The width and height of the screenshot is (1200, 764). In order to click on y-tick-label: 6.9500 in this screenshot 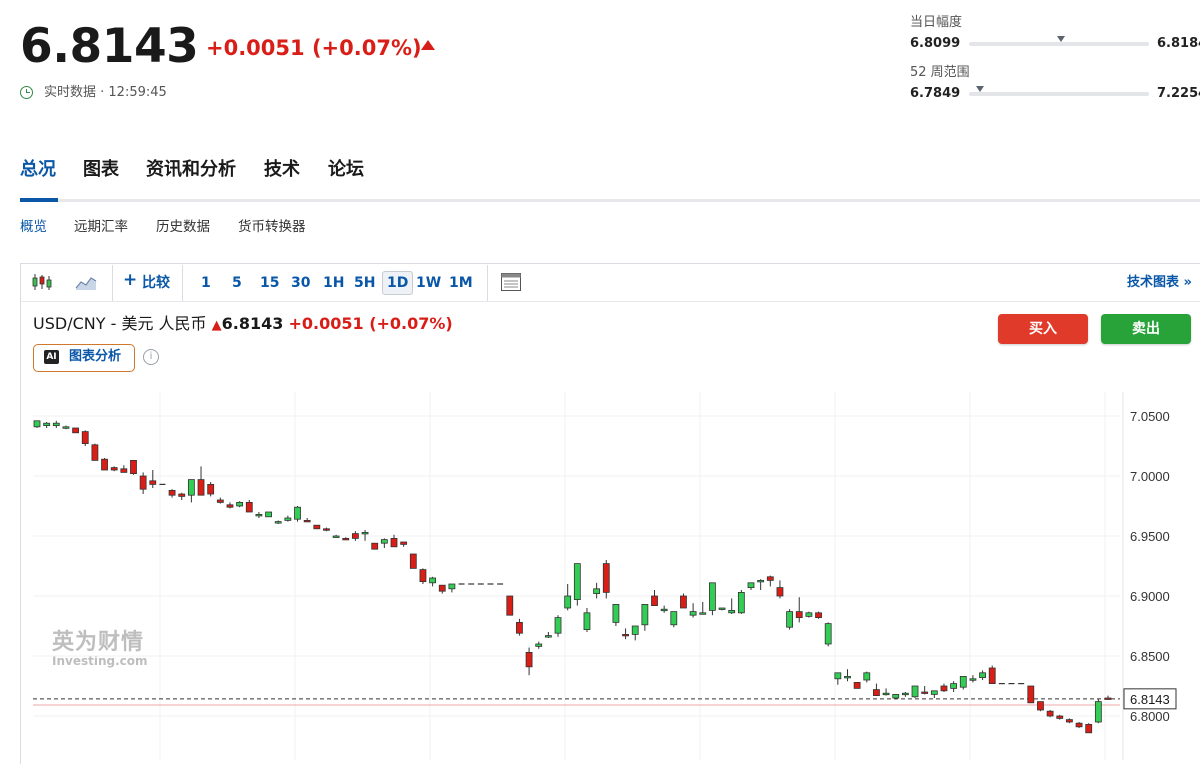, I will do `click(1150, 536)`.